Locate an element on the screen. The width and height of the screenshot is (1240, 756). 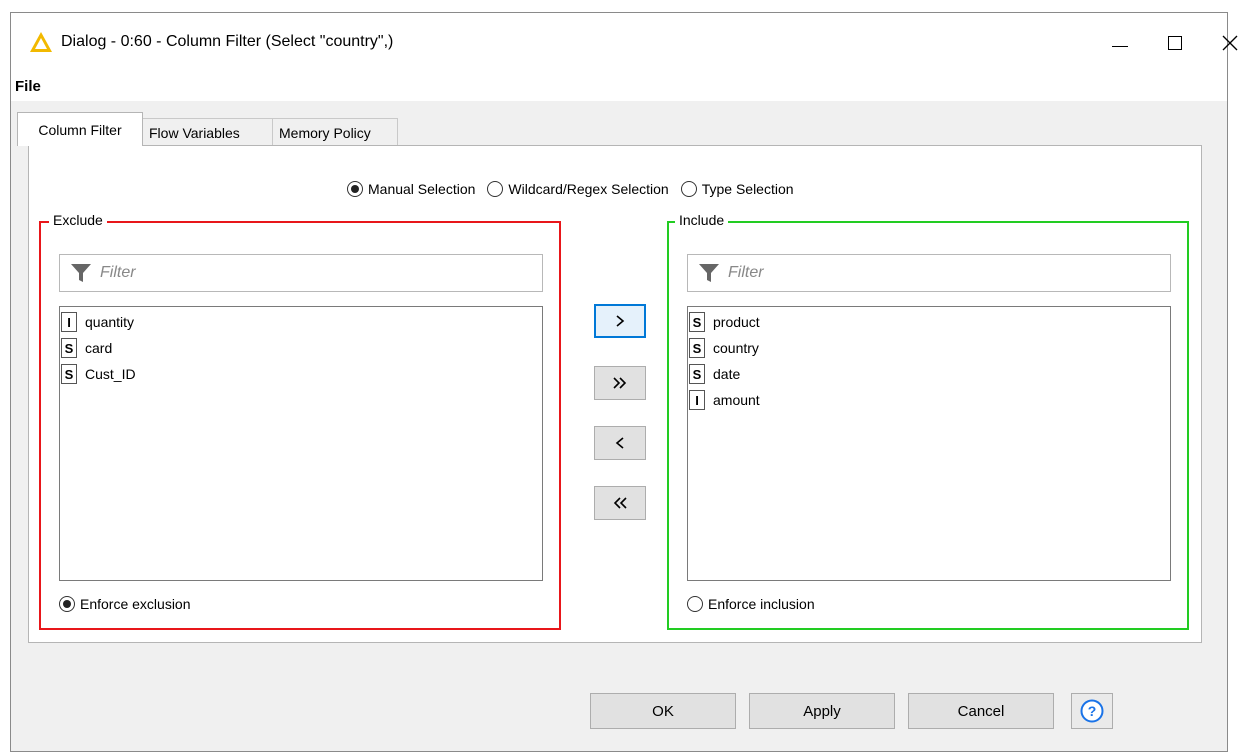
list-item: S product is located at coordinates (929, 322).